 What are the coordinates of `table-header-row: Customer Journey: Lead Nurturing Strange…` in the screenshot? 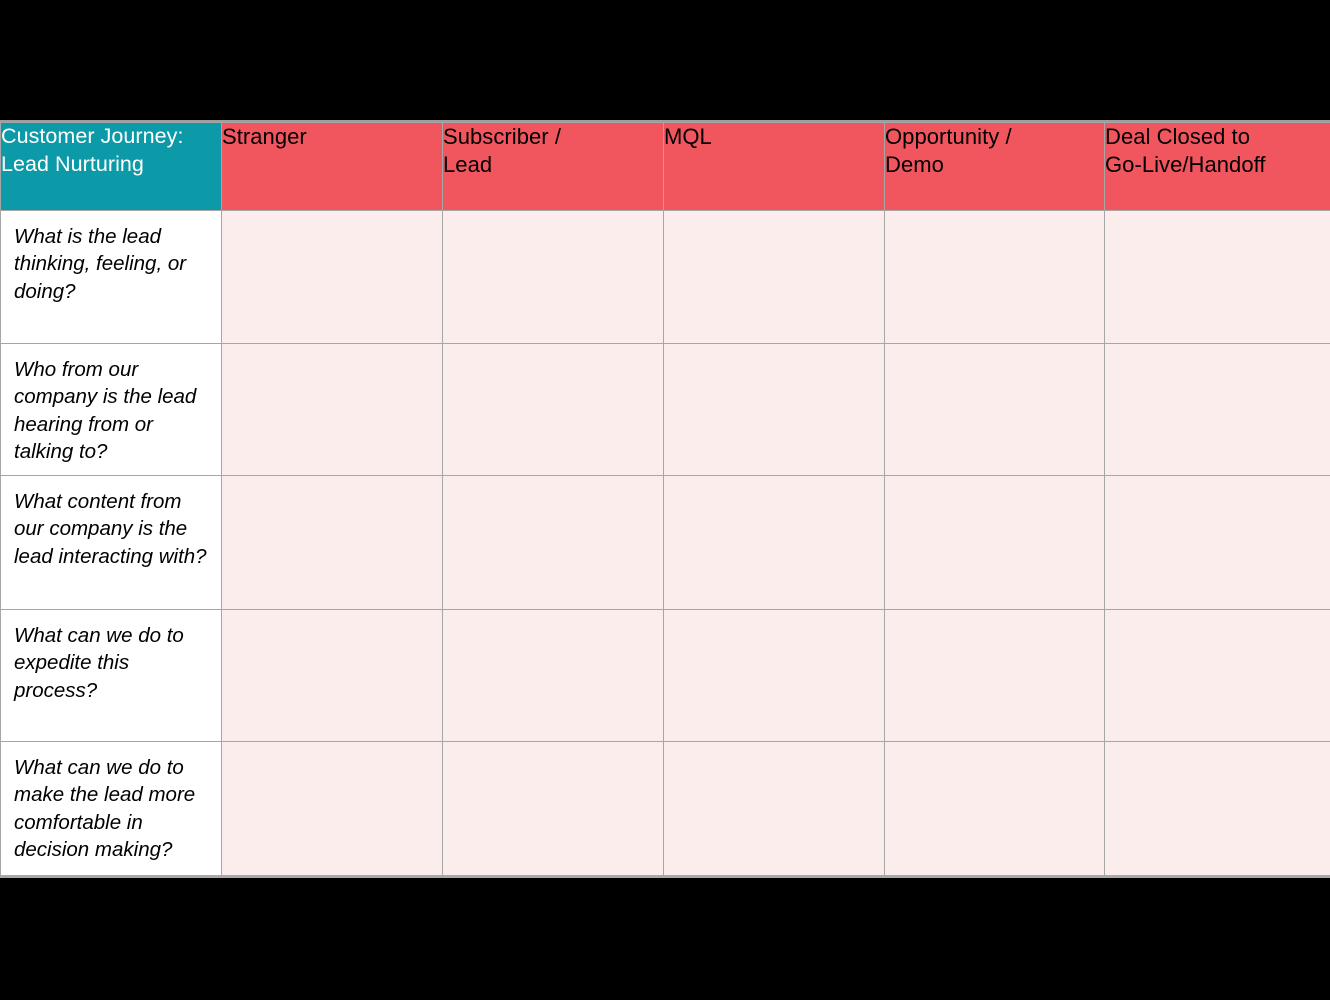 It's located at (665, 166).